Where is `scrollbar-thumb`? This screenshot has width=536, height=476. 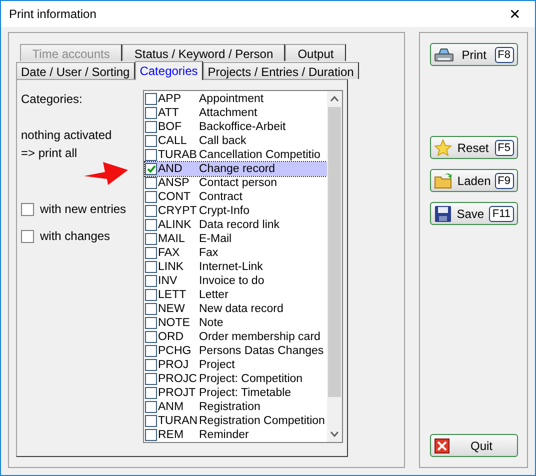 scrollbar-thumb is located at coordinates (334, 252).